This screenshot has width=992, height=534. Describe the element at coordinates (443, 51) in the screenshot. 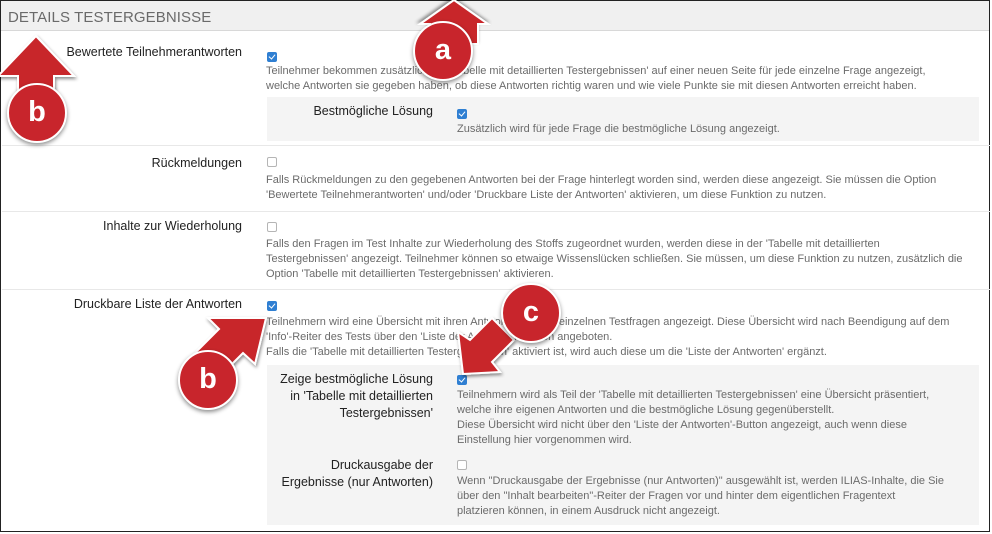

I see `marker-a: a` at that location.